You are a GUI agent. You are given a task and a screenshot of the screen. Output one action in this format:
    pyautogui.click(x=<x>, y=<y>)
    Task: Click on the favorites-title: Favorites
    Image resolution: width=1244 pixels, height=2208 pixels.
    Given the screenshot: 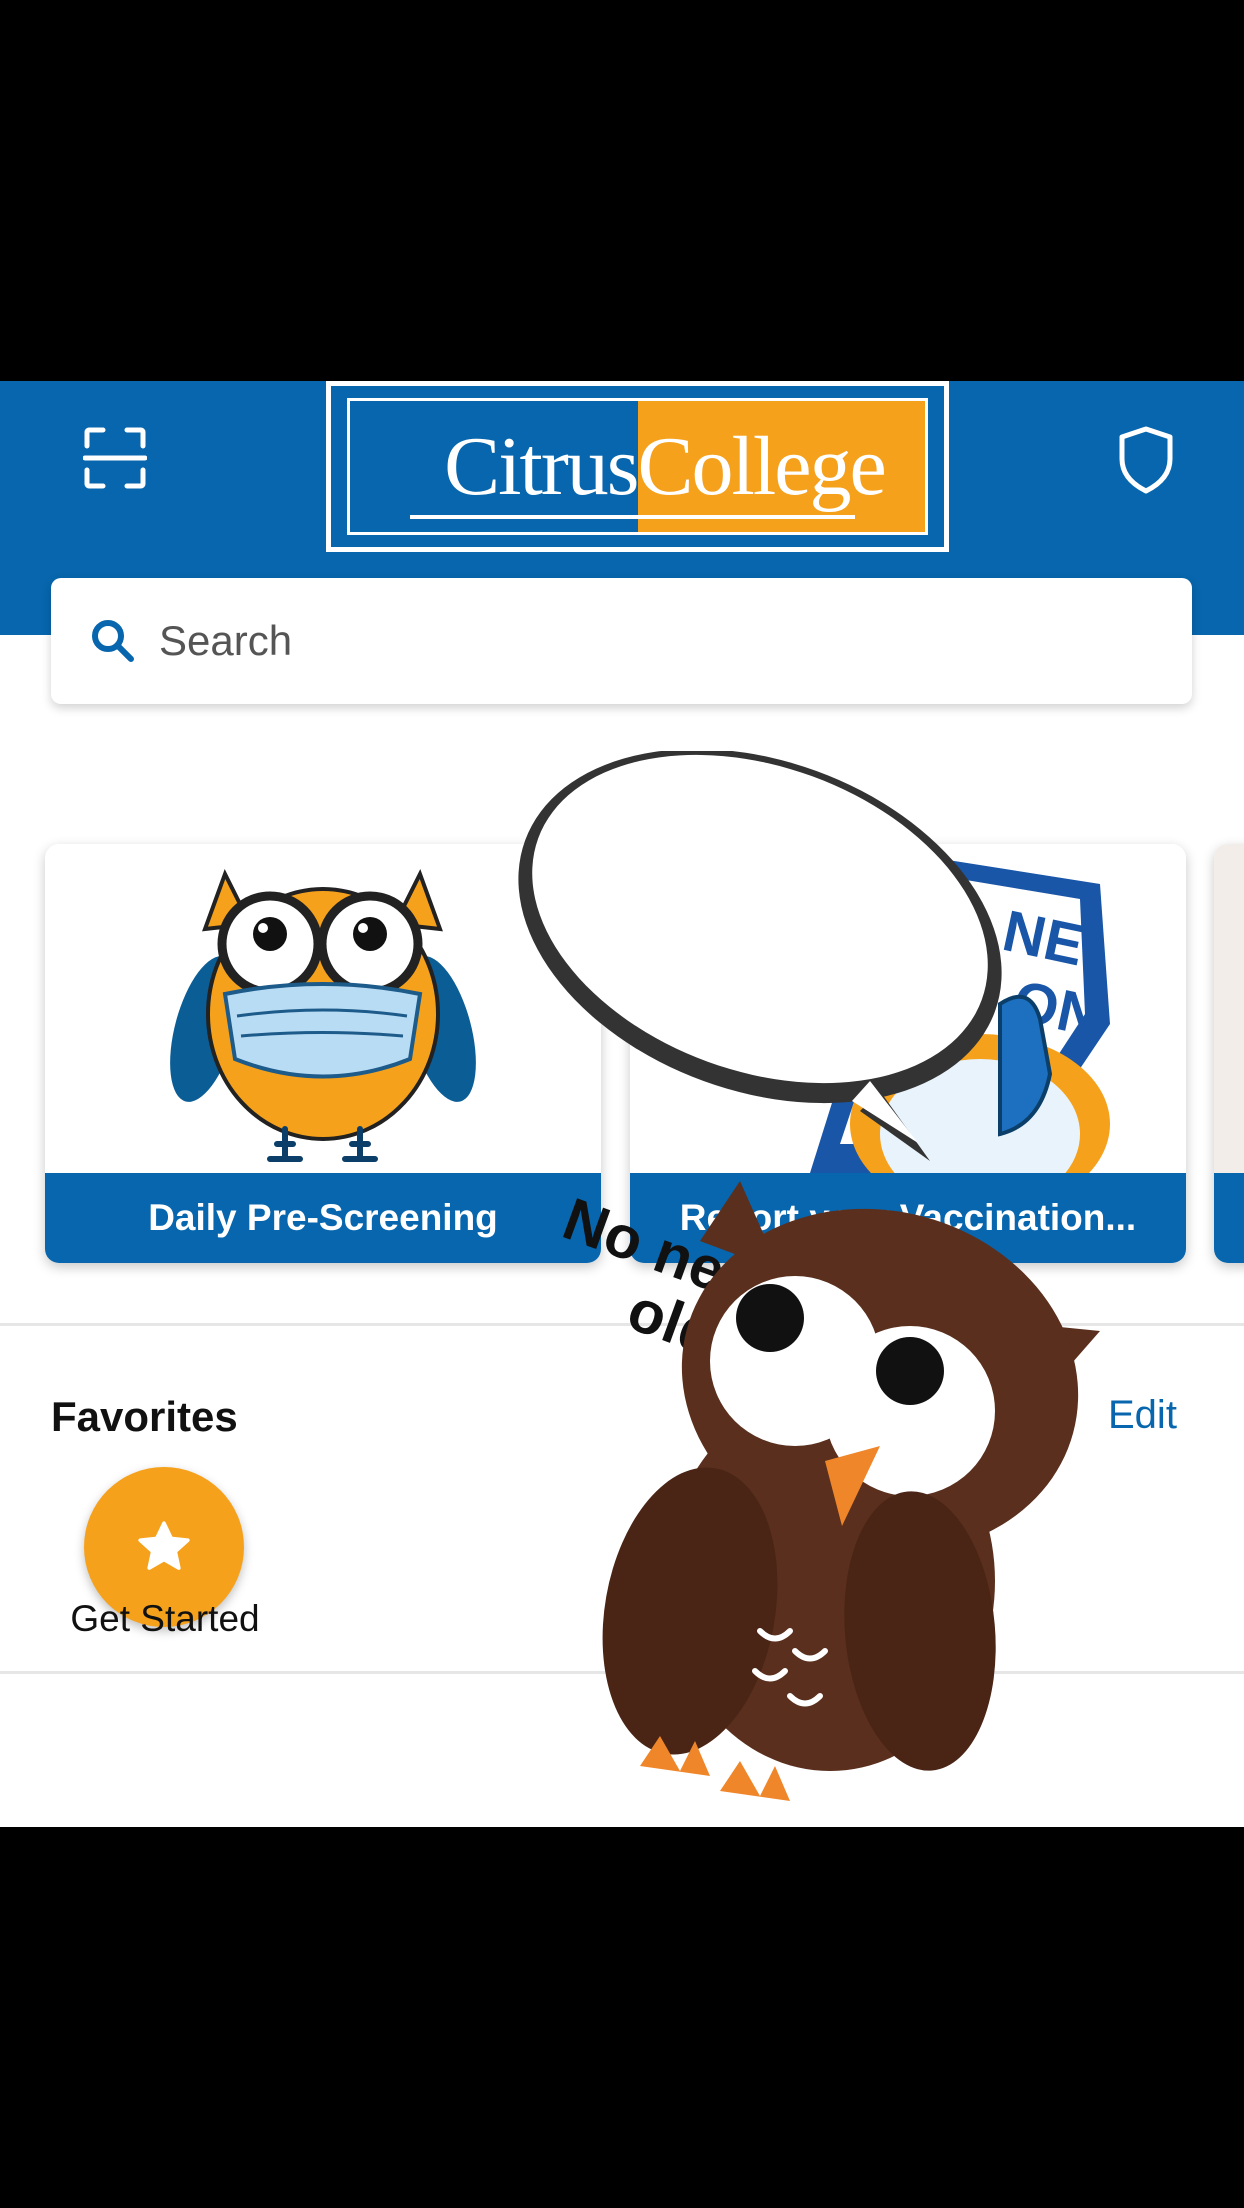 What is the action you would take?
    pyautogui.click(x=144, y=1416)
    